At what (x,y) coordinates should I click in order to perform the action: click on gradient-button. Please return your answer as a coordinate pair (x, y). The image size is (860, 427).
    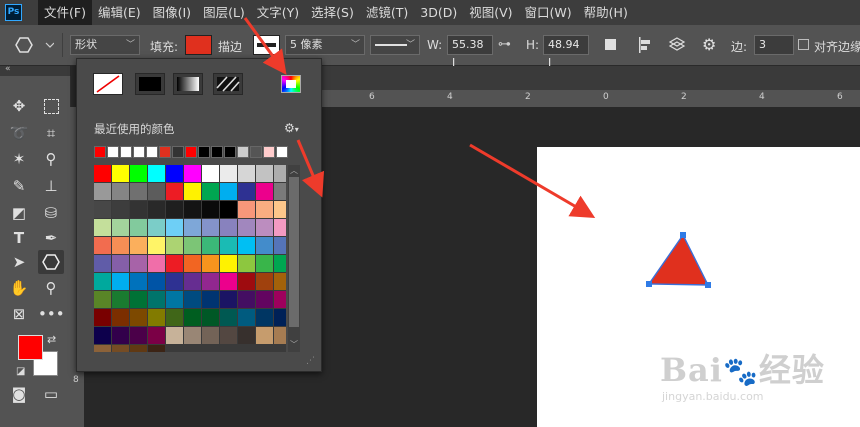
    Looking at the image, I should click on (188, 84).